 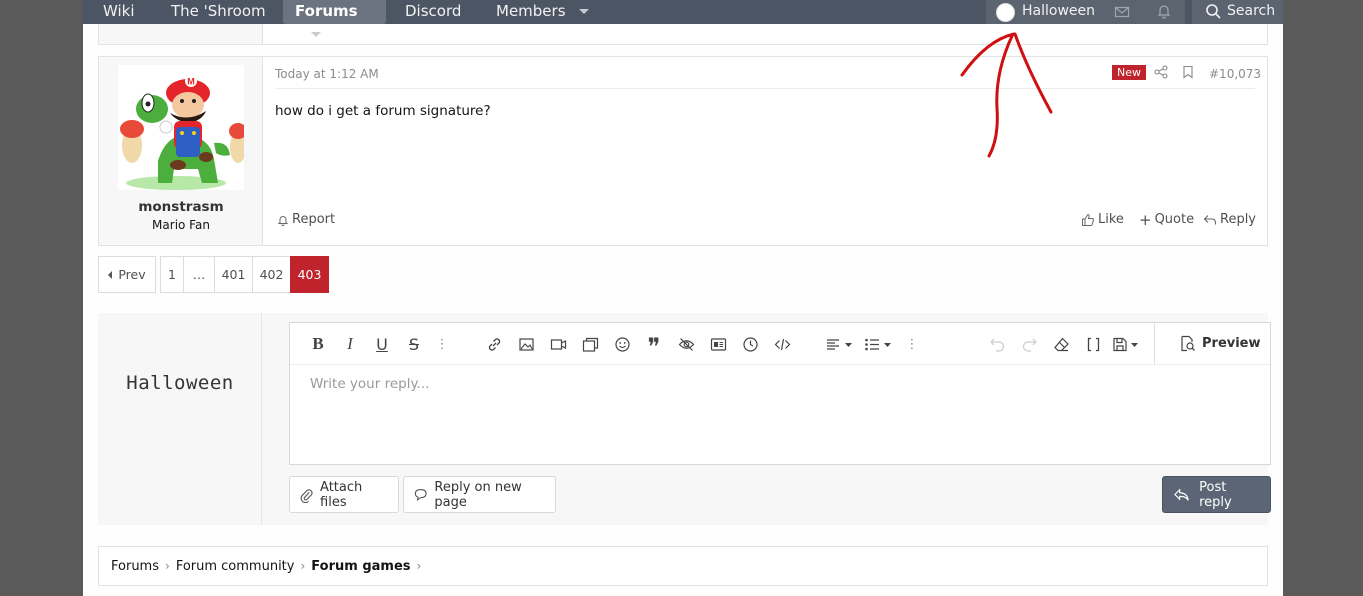 I want to click on account-username: Halloween, so click(x=1058, y=12).